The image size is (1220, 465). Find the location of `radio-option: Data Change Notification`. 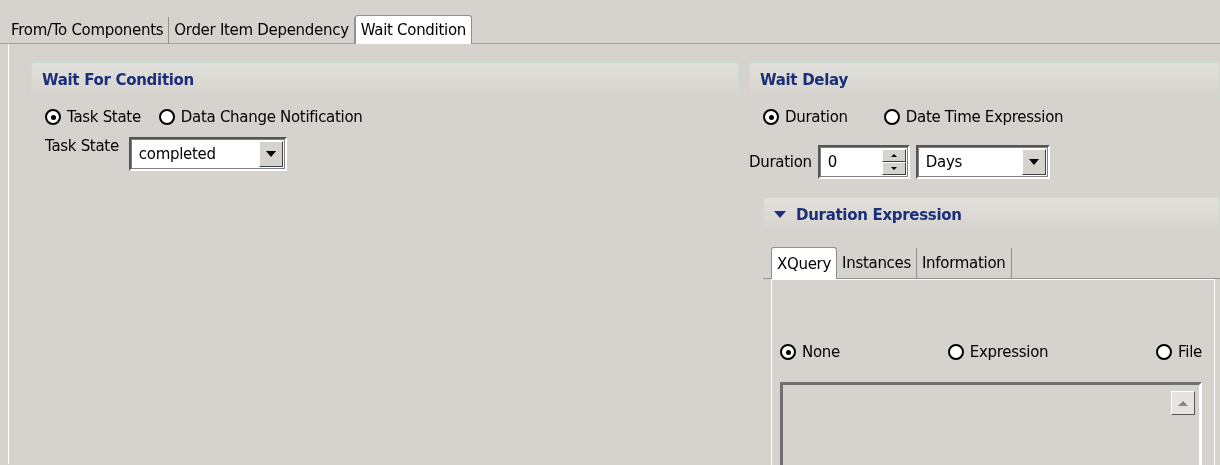

radio-option: Data Change Notification is located at coordinates (260, 117).